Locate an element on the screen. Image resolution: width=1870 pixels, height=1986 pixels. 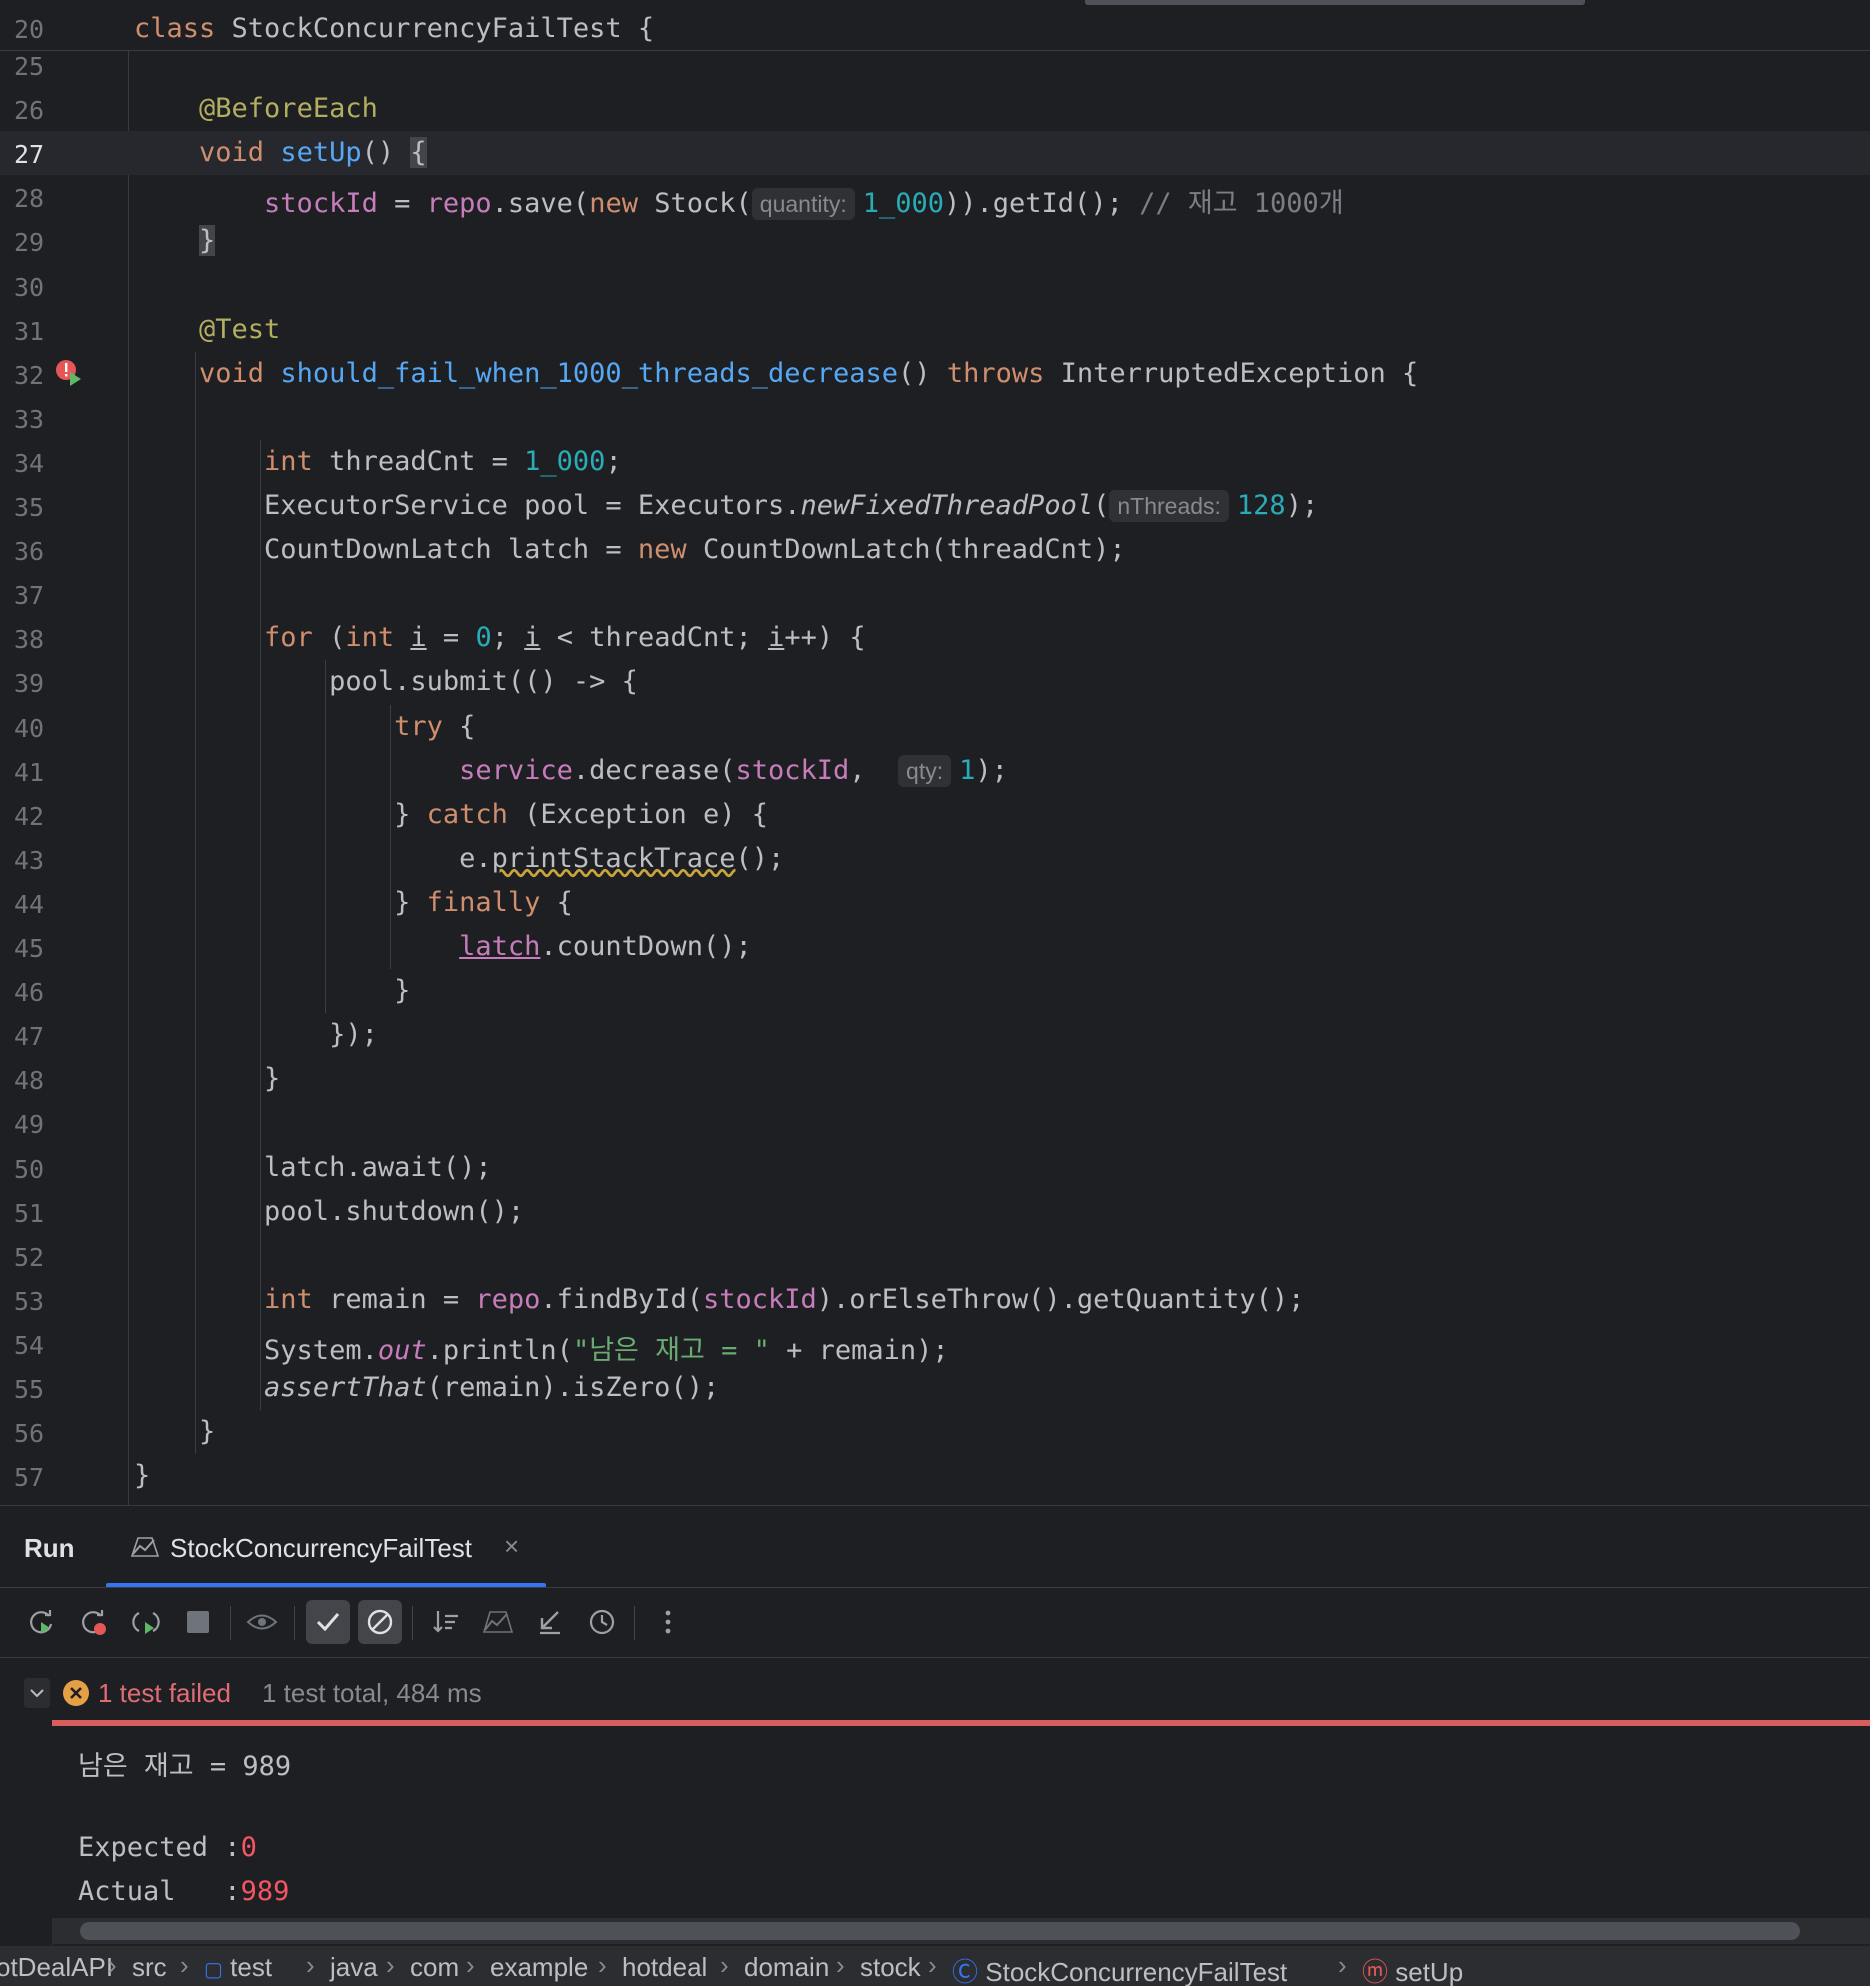
code-token: i is located at coordinates (418, 638).